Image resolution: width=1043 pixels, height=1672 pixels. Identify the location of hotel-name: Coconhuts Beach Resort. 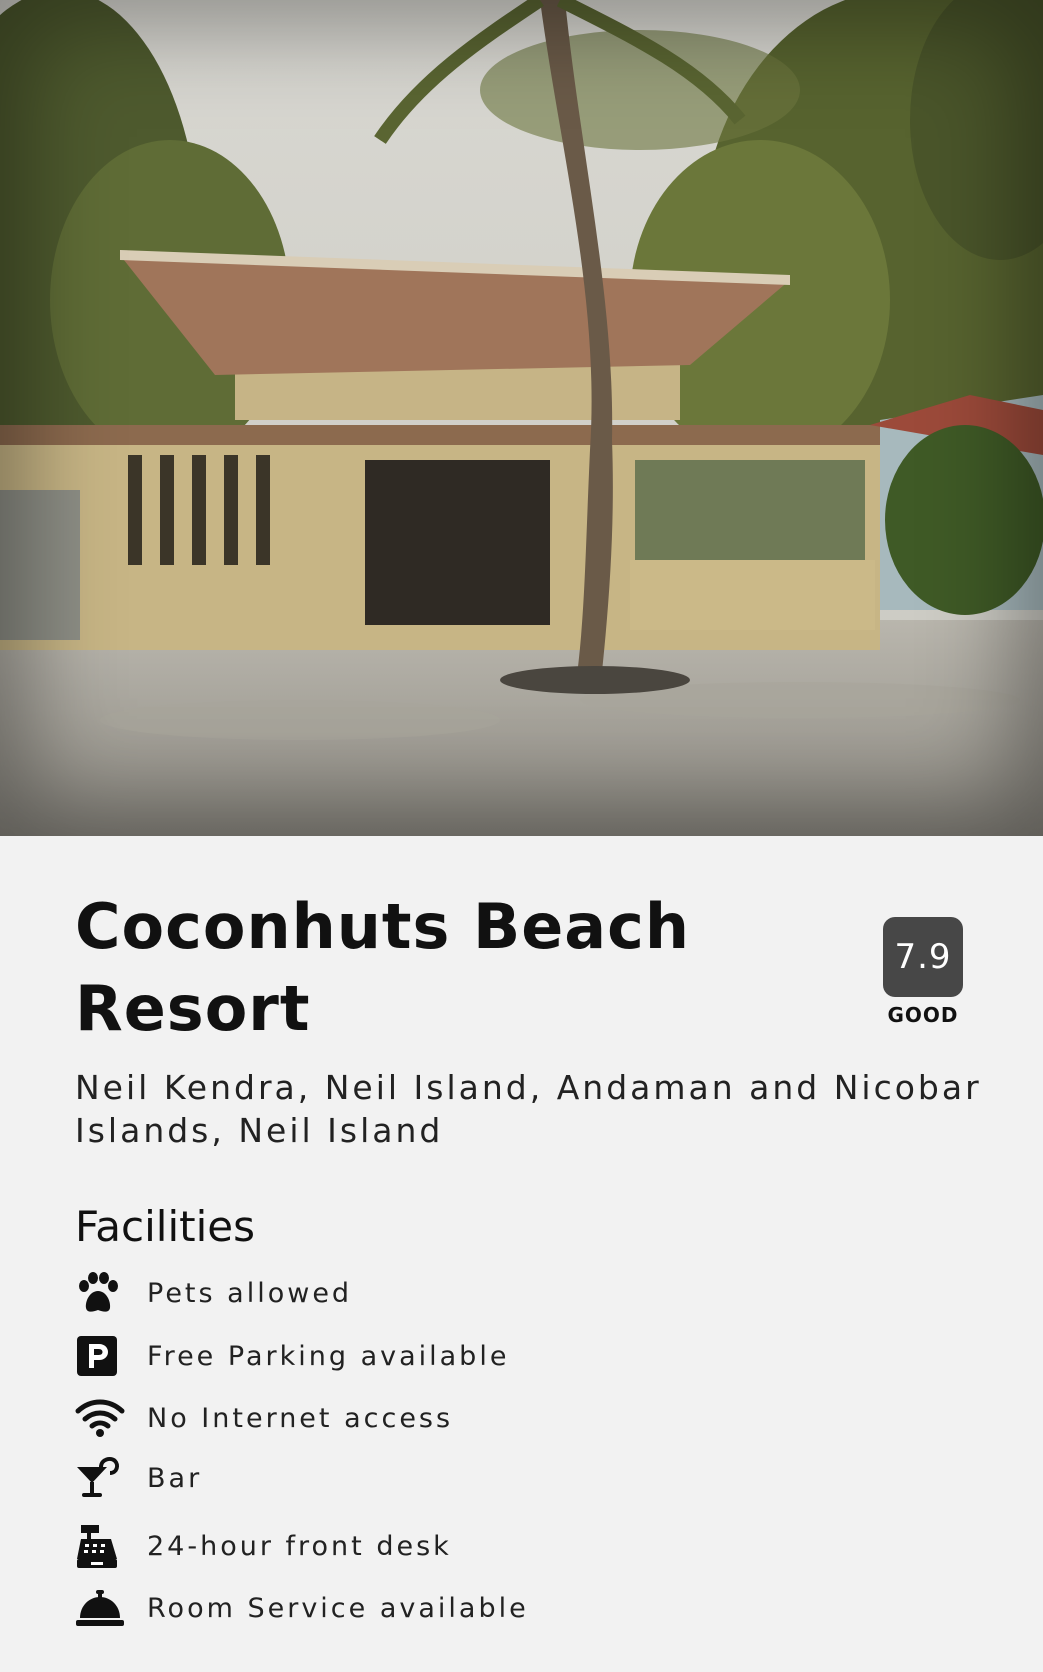
(383, 967).